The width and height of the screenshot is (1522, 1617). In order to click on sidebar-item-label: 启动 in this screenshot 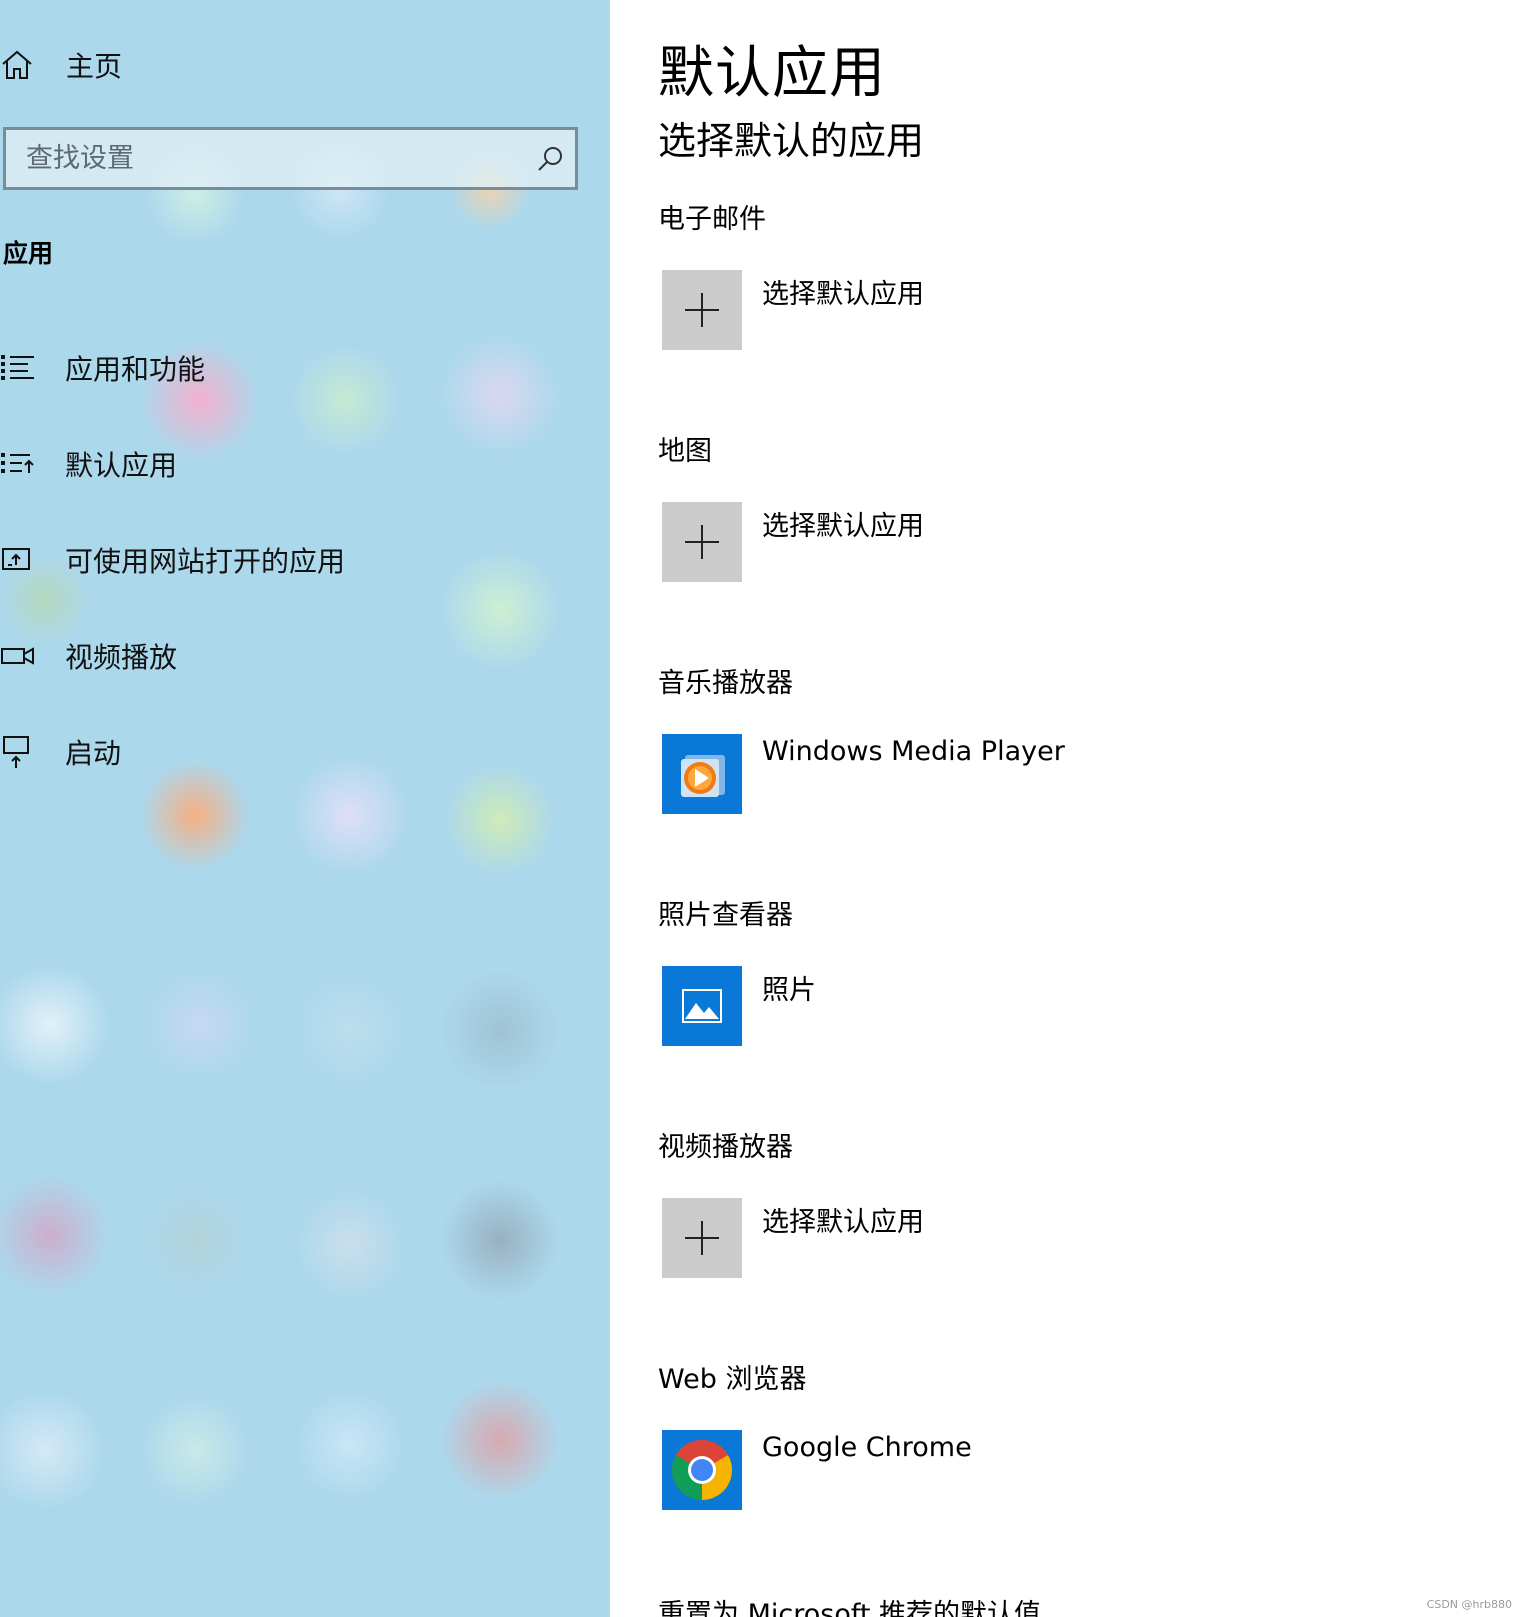, I will do `click(93, 753)`.